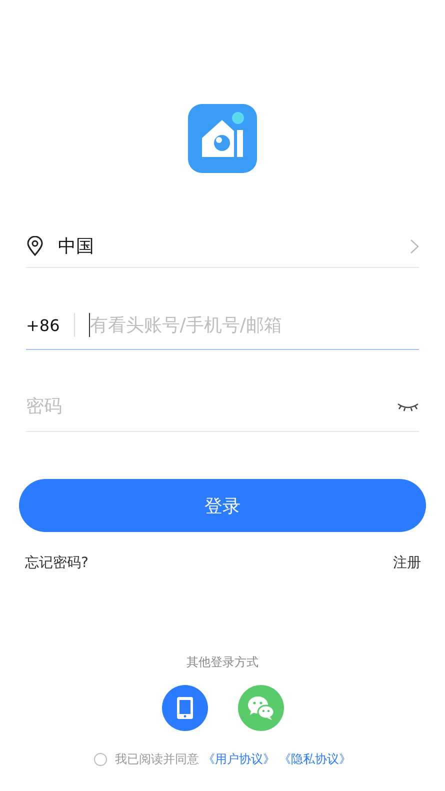  Describe the element at coordinates (35, 246) in the screenshot. I see `location-pin-icon` at that location.